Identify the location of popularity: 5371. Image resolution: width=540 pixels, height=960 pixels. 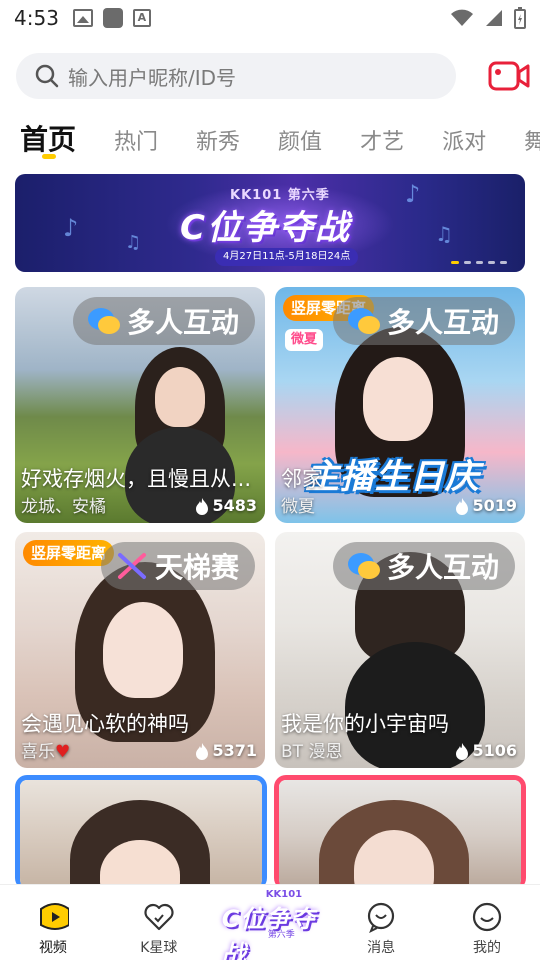
(226, 750).